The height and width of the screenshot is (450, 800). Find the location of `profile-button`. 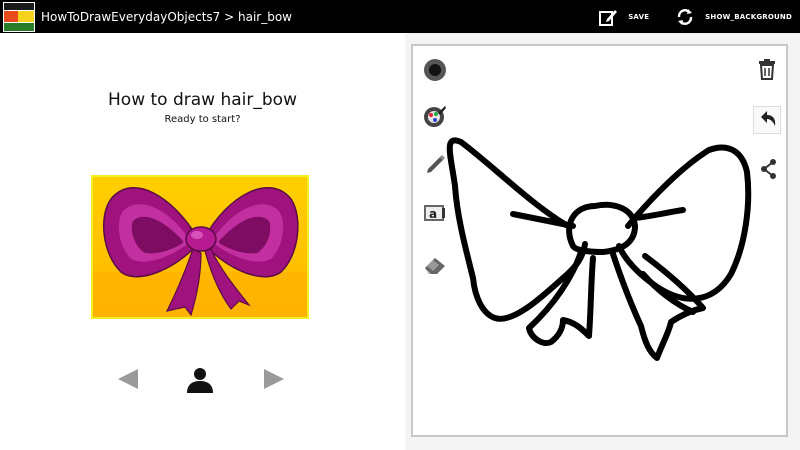

profile-button is located at coordinates (200, 382).